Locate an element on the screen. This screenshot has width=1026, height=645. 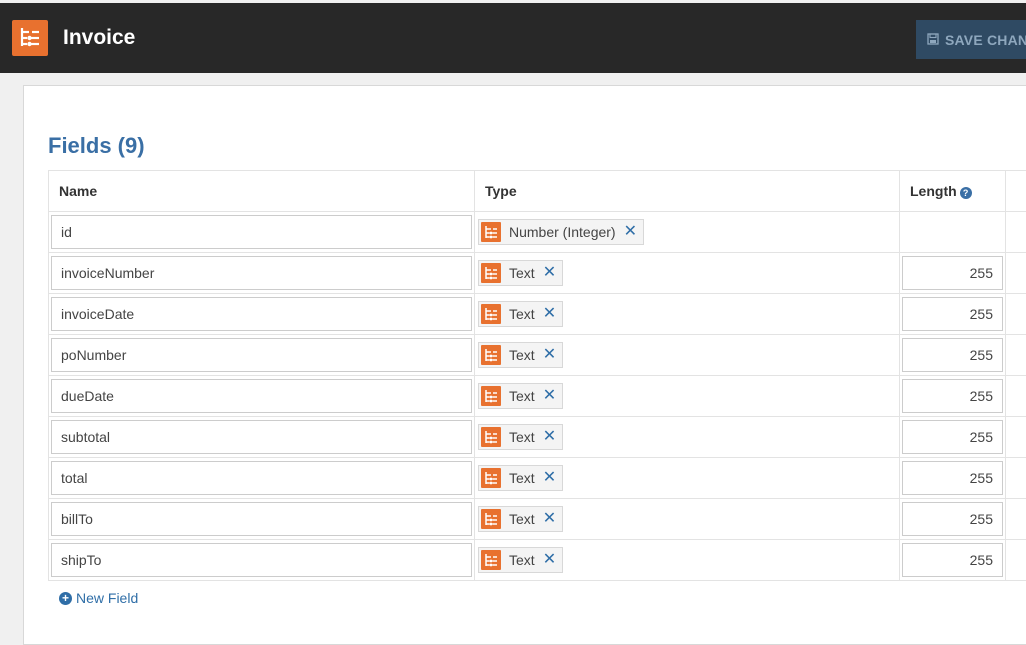
field-name-input: id is located at coordinates (261, 232).